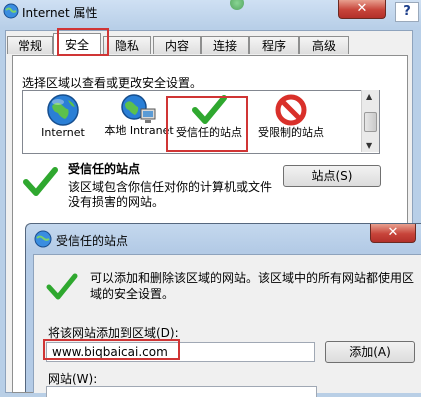 This screenshot has height=397, width=421. I want to click on websites-list, so click(181, 391).